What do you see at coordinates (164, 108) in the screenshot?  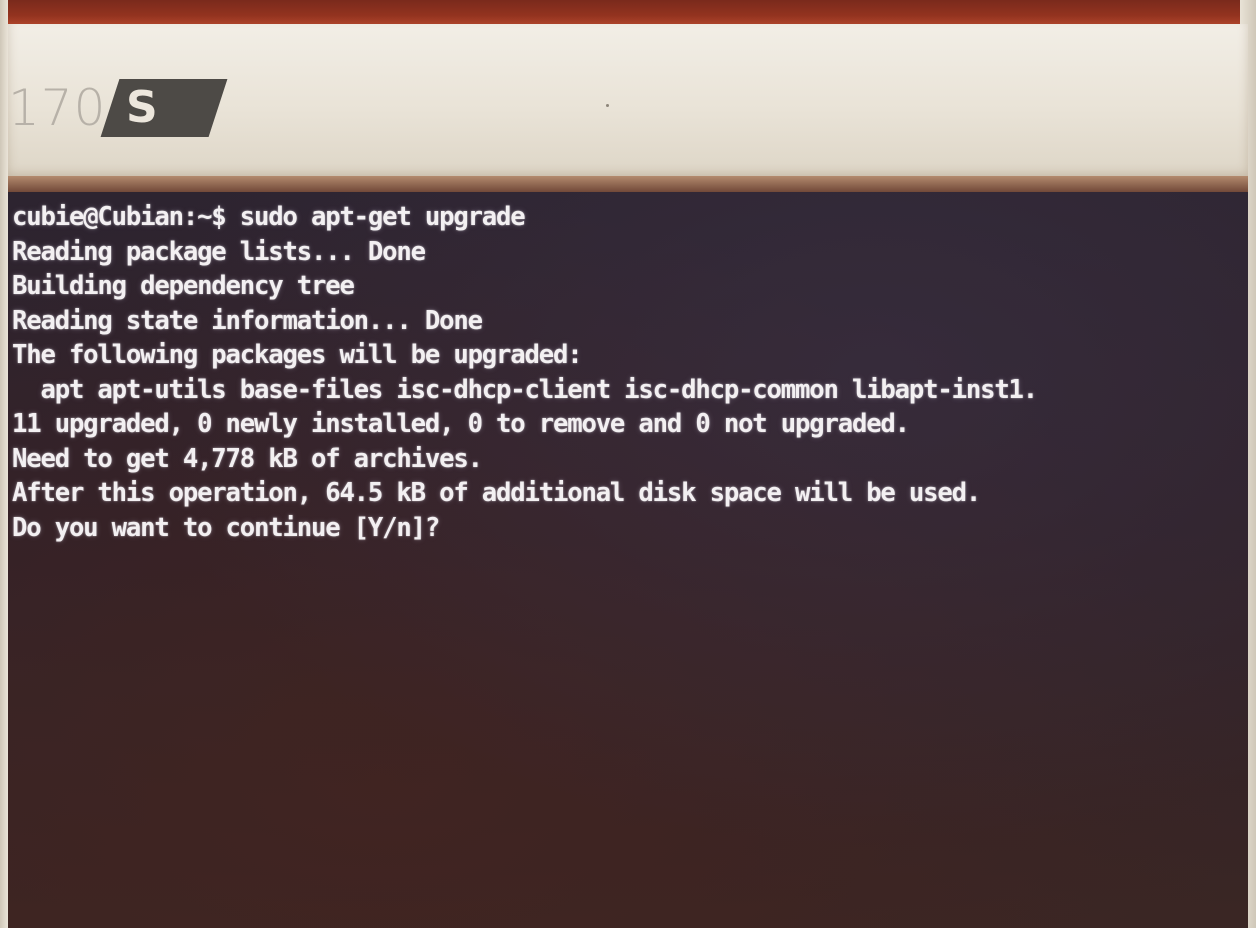 I see `model-suffix-box: S` at bounding box center [164, 108].